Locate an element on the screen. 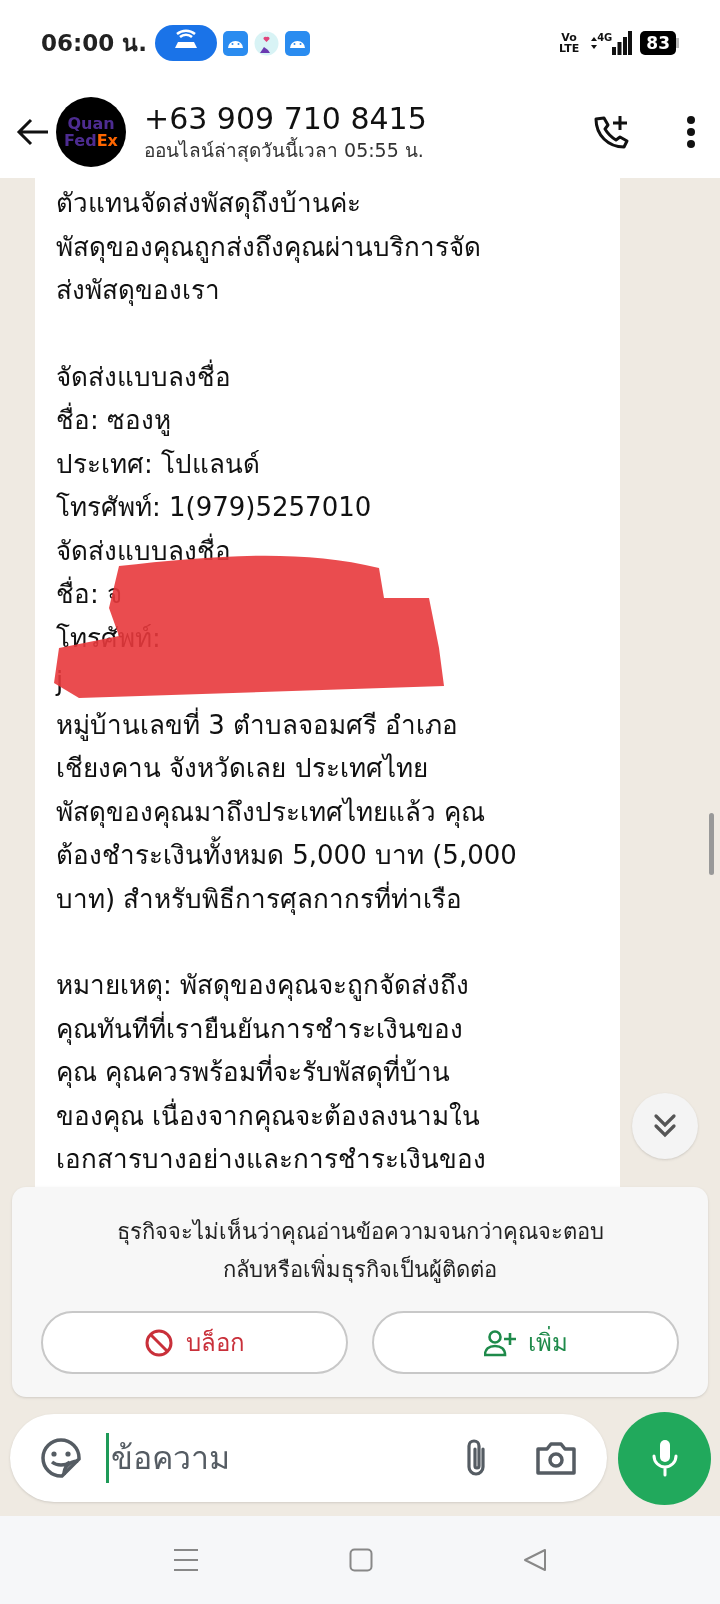  message-line: j is located at coordinates (60, 681).